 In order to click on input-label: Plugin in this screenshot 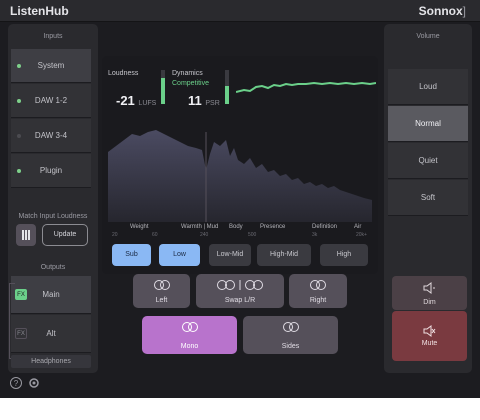, I will do `click(51, 170)`.